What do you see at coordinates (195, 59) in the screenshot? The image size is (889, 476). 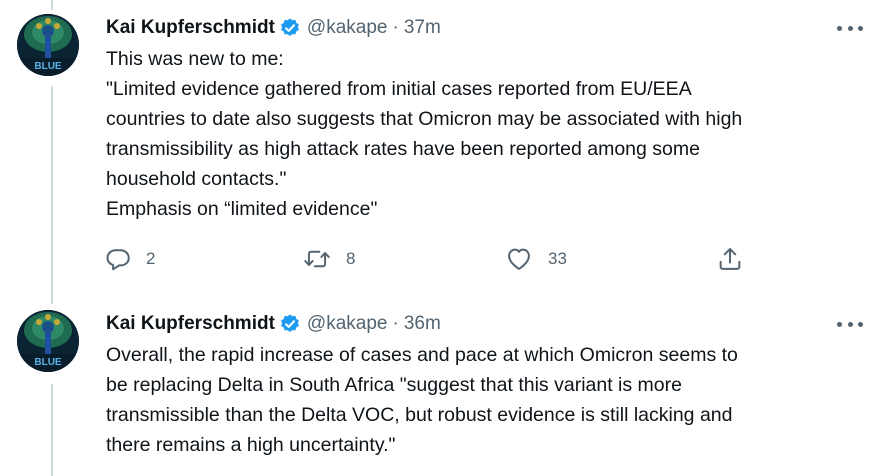 I see `tweet-text-line: This was new to me:` at bounding box center [195, 59].